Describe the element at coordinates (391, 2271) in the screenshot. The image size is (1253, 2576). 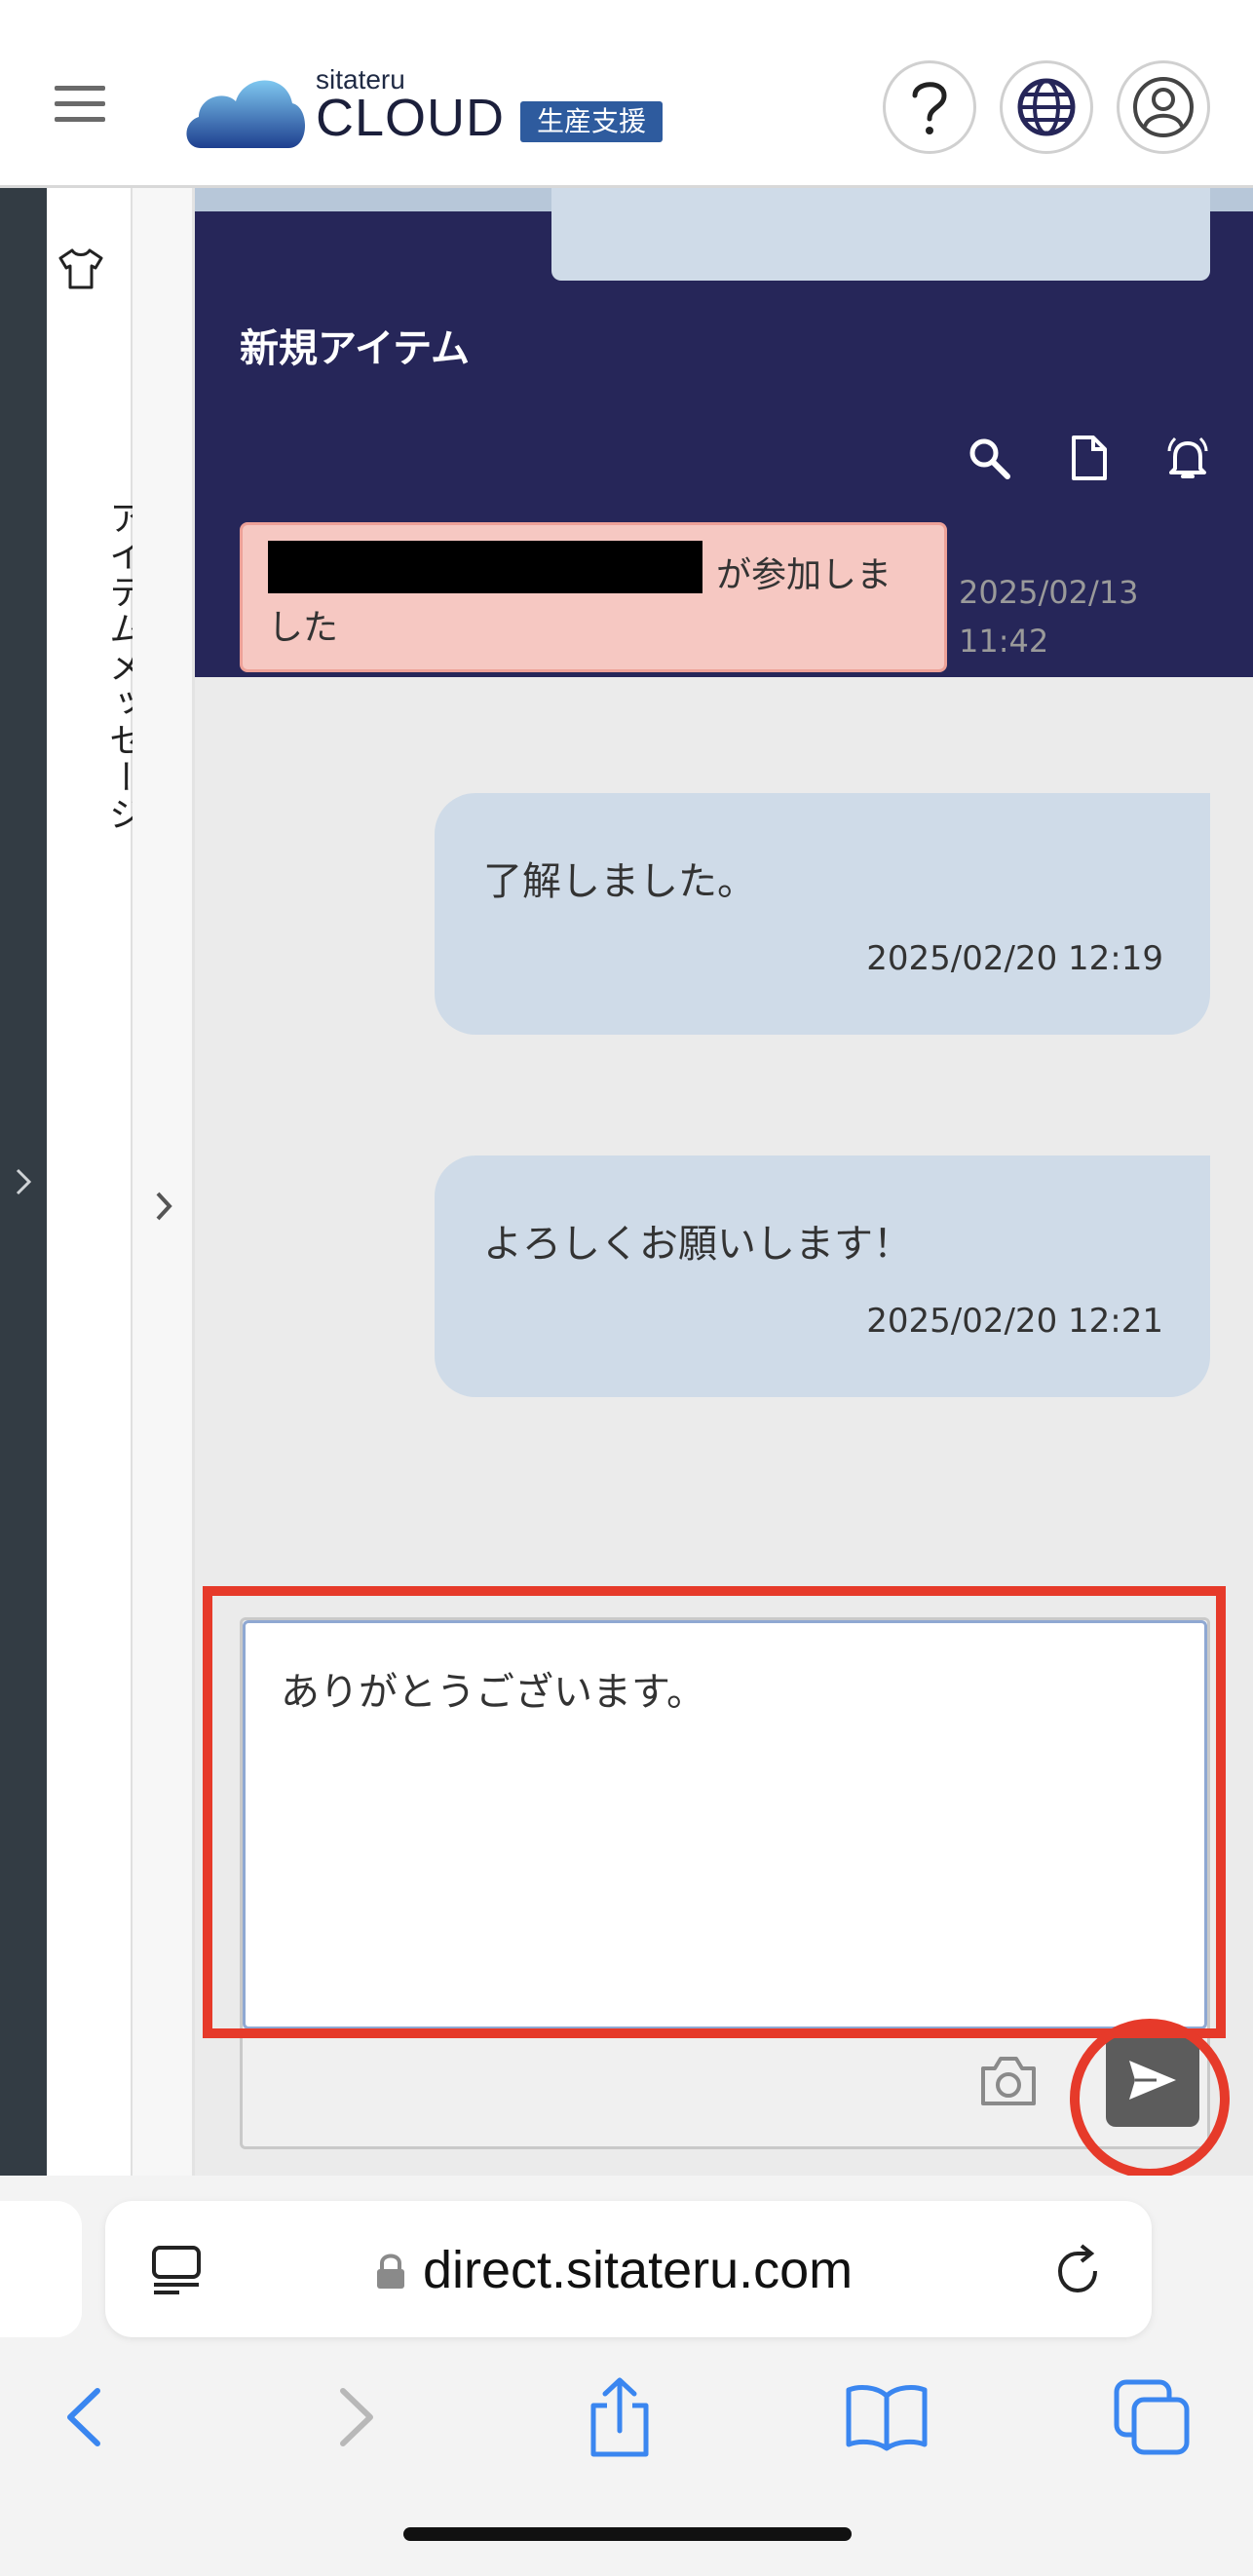
I see `lock-icon` at that location.